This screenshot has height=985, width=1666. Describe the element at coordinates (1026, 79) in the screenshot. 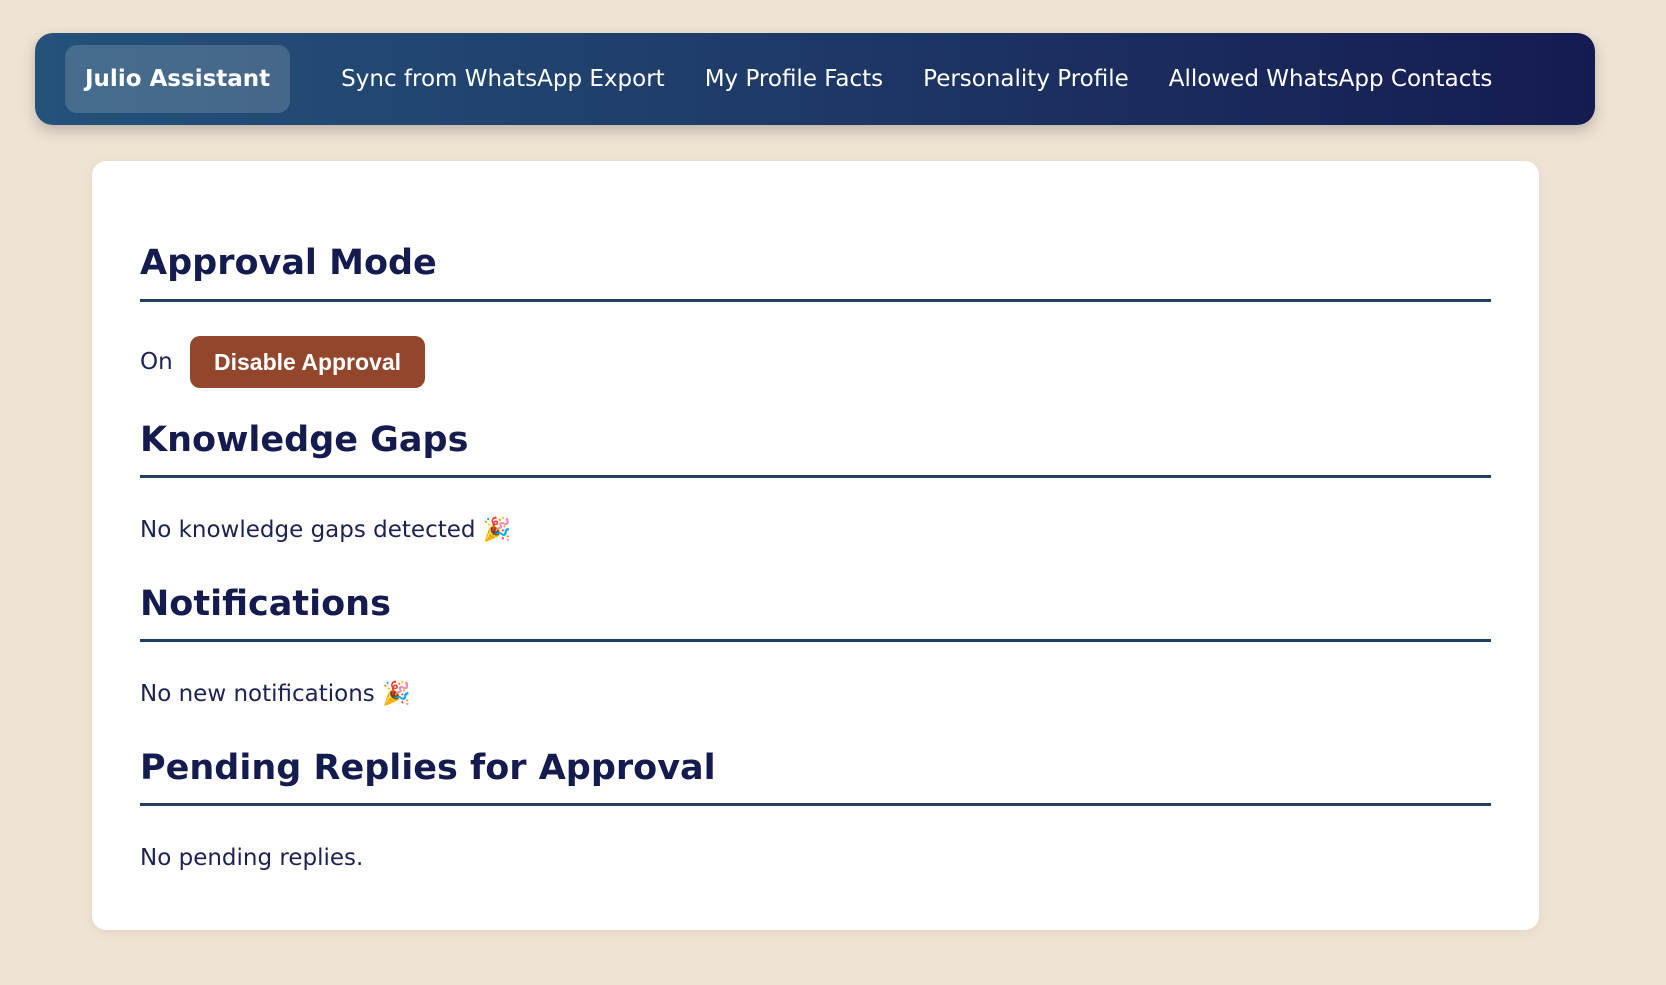

I see `nav-link-personality-profile: Personality Profile` at that location.